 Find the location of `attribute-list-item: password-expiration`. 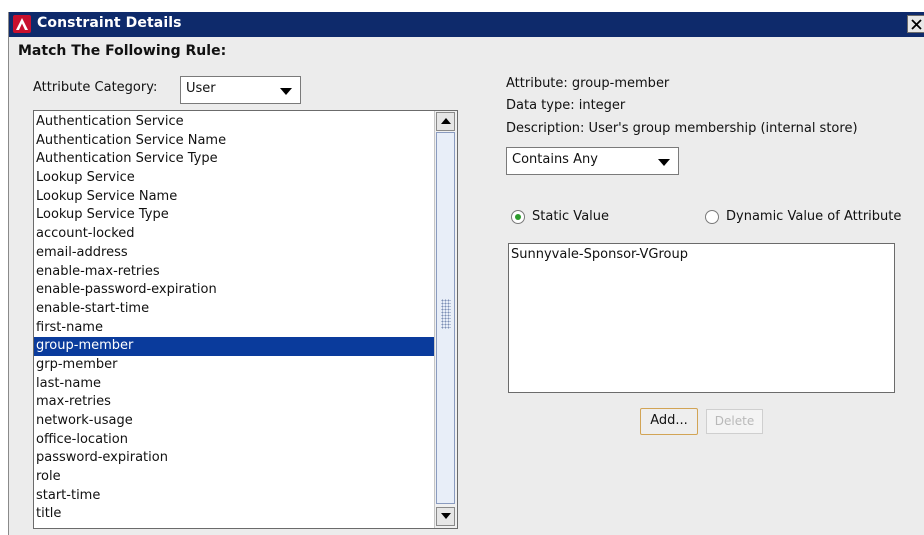

attribute-list-item: password-expiration is located at coordinates (234, 458).